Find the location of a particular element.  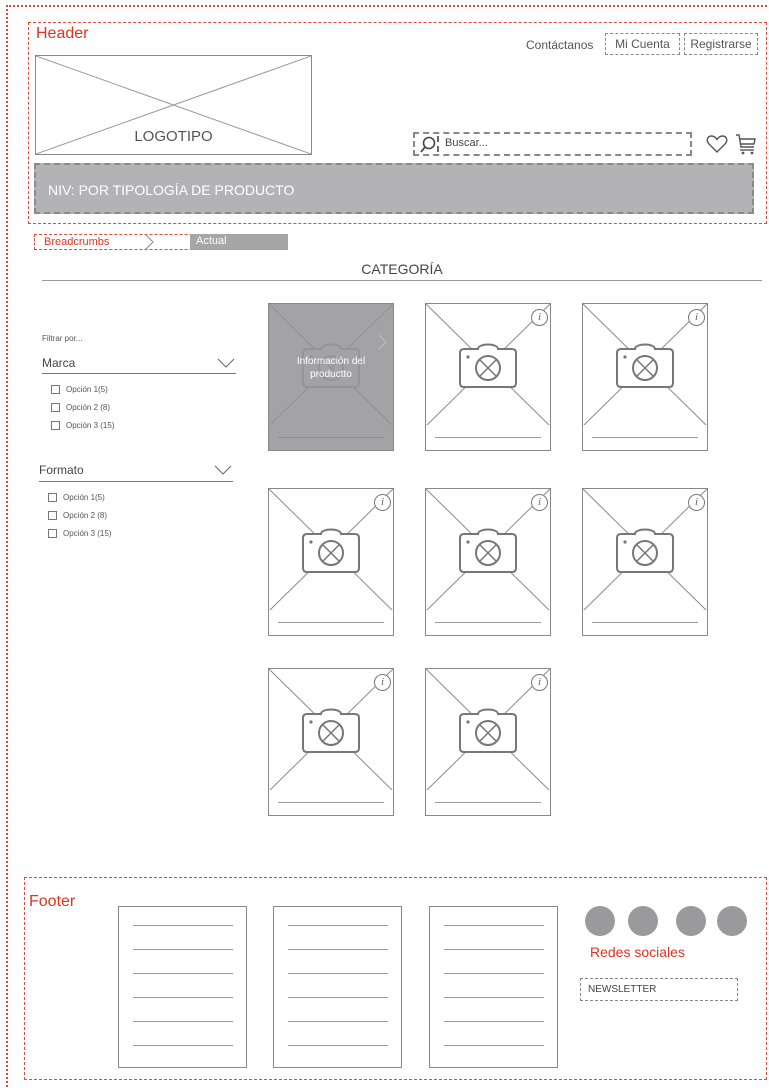

product-card: Información del productto is located at coordinates (331, 377).